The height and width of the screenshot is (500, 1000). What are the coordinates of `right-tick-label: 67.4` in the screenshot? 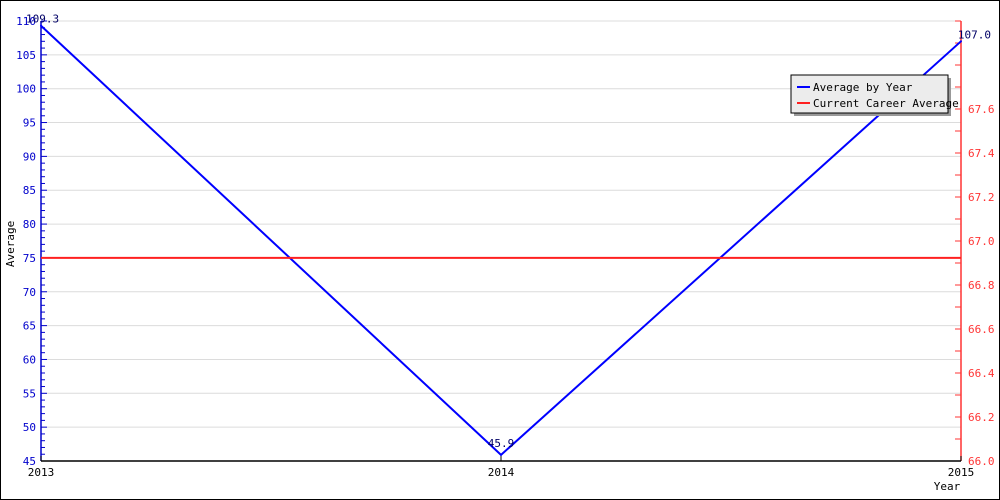 It's located at (981, 153).